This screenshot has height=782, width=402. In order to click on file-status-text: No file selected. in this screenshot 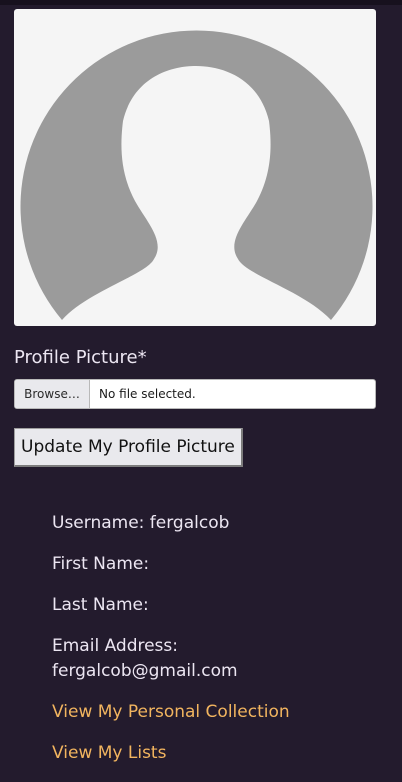, I will do `click(147, 394)`.